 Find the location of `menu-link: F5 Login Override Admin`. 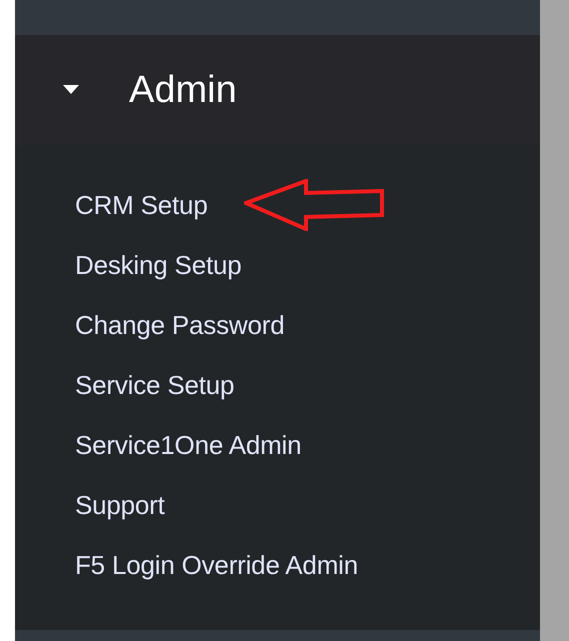

menu-link: F5 Login Override Admin is located at coordinates (216, 565).